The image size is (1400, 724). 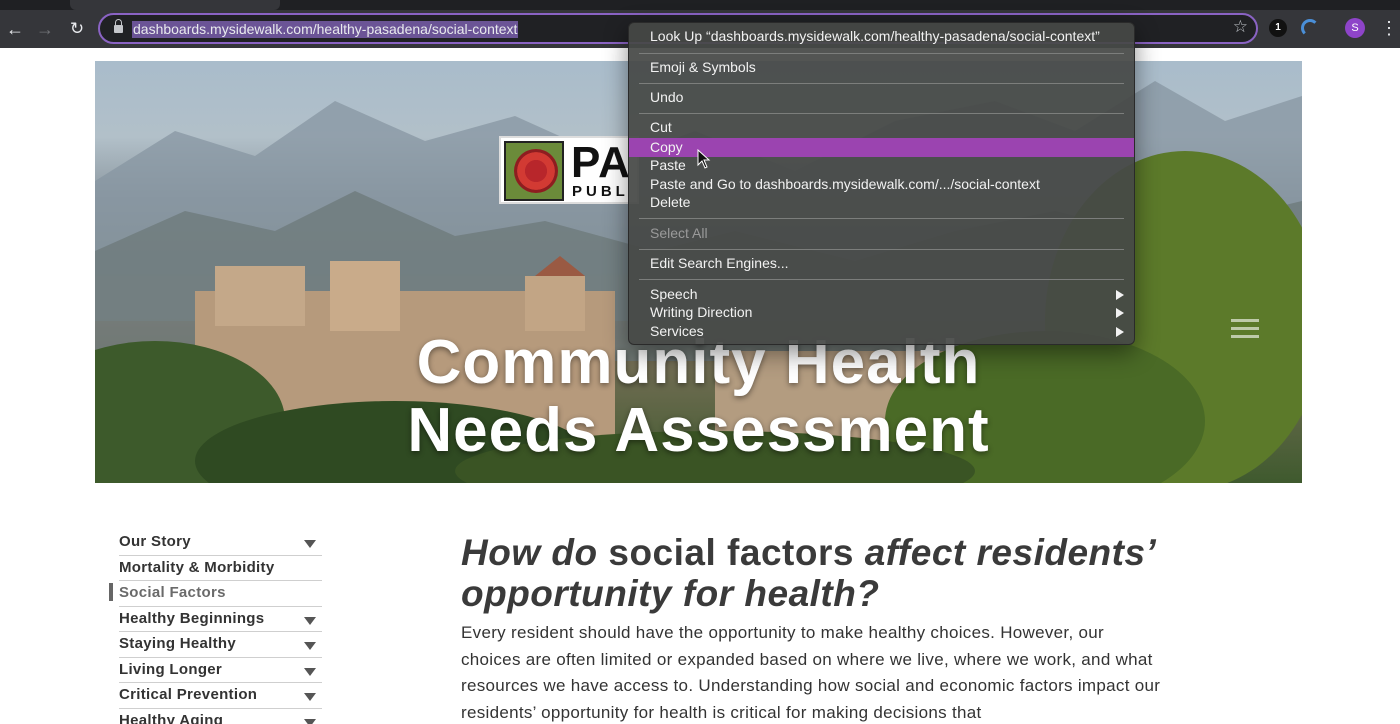 I want to click on more-menu-icon: ⋮, so click(x=1389, y=28).